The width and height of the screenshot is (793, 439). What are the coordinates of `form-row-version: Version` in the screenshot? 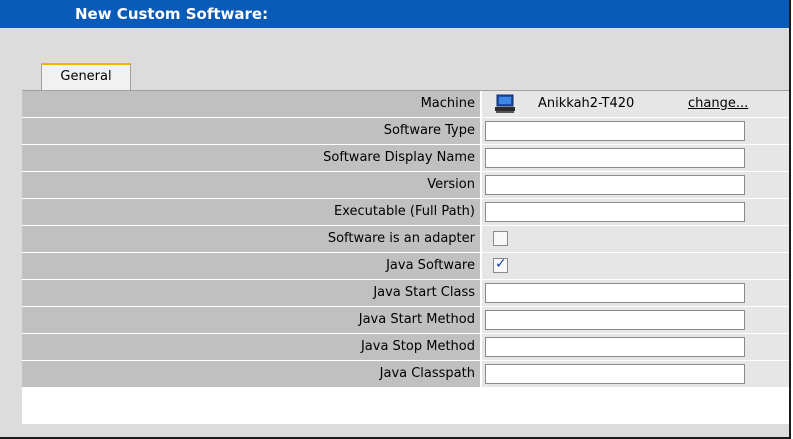 It's located at (405, 185).